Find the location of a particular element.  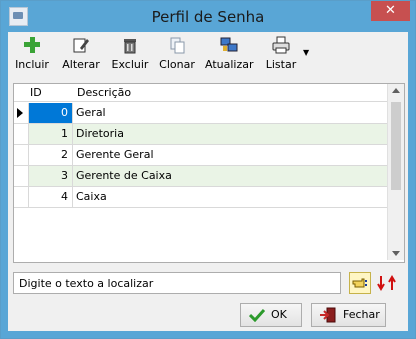

include-button: Incluir is located at coordinates (32, 53).